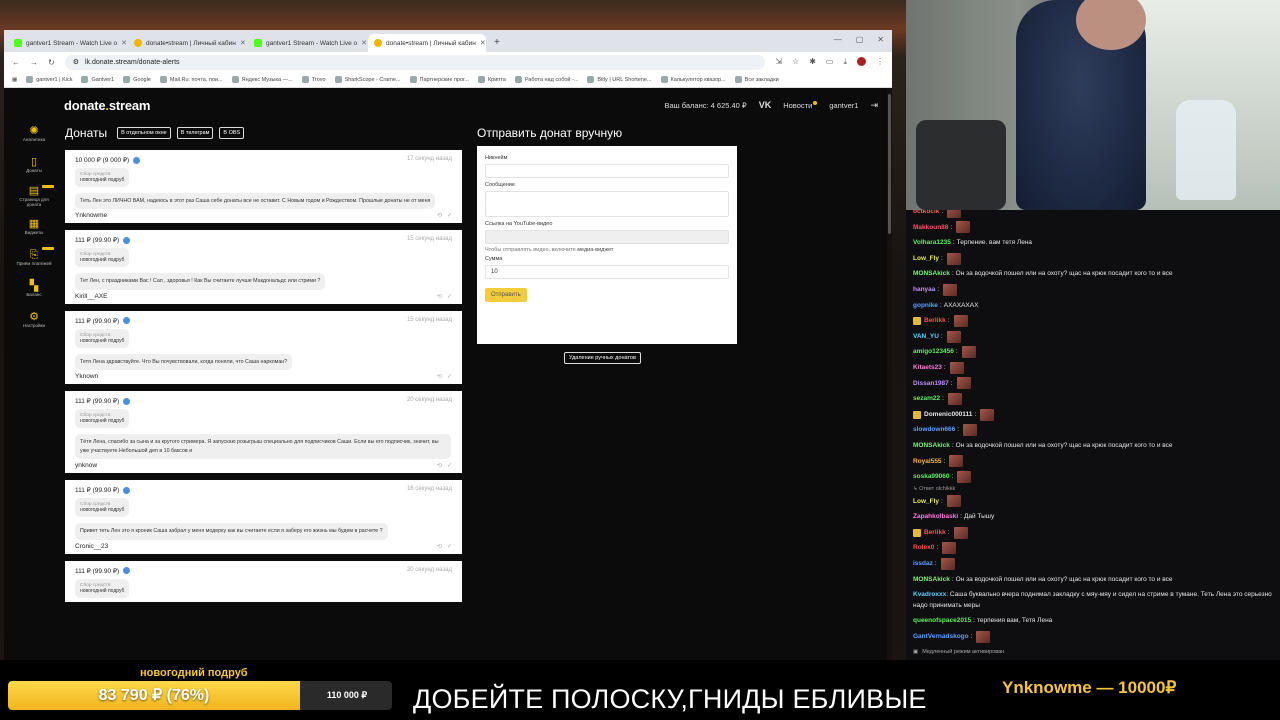 The height and width of the screenshot is (720, 1280). Describe the element at coordinates (142, 79) in the screenshot. I see `bookmark-label: Google` at that location.